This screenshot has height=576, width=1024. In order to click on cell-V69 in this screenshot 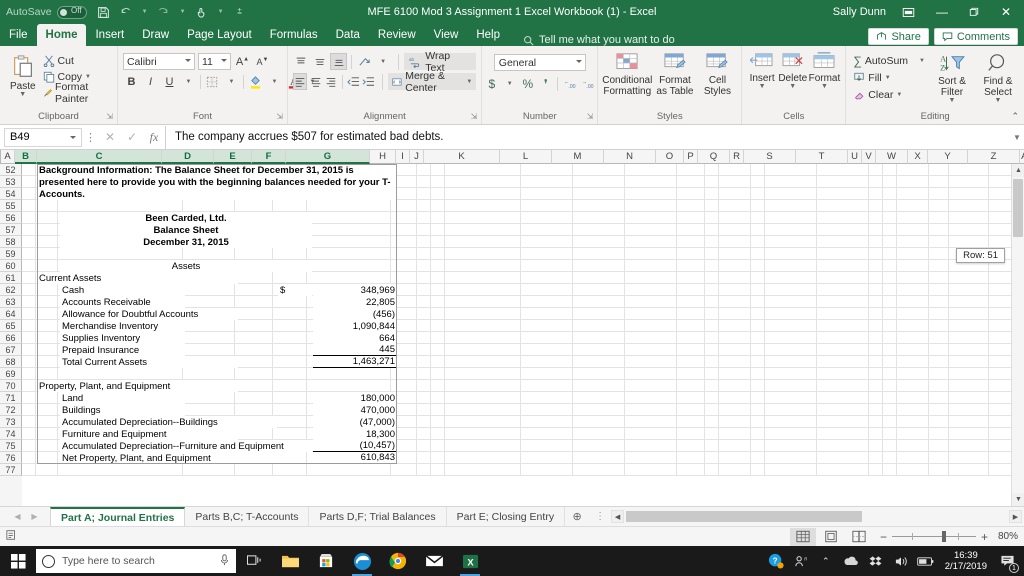, I will do `click(890, 374)`.